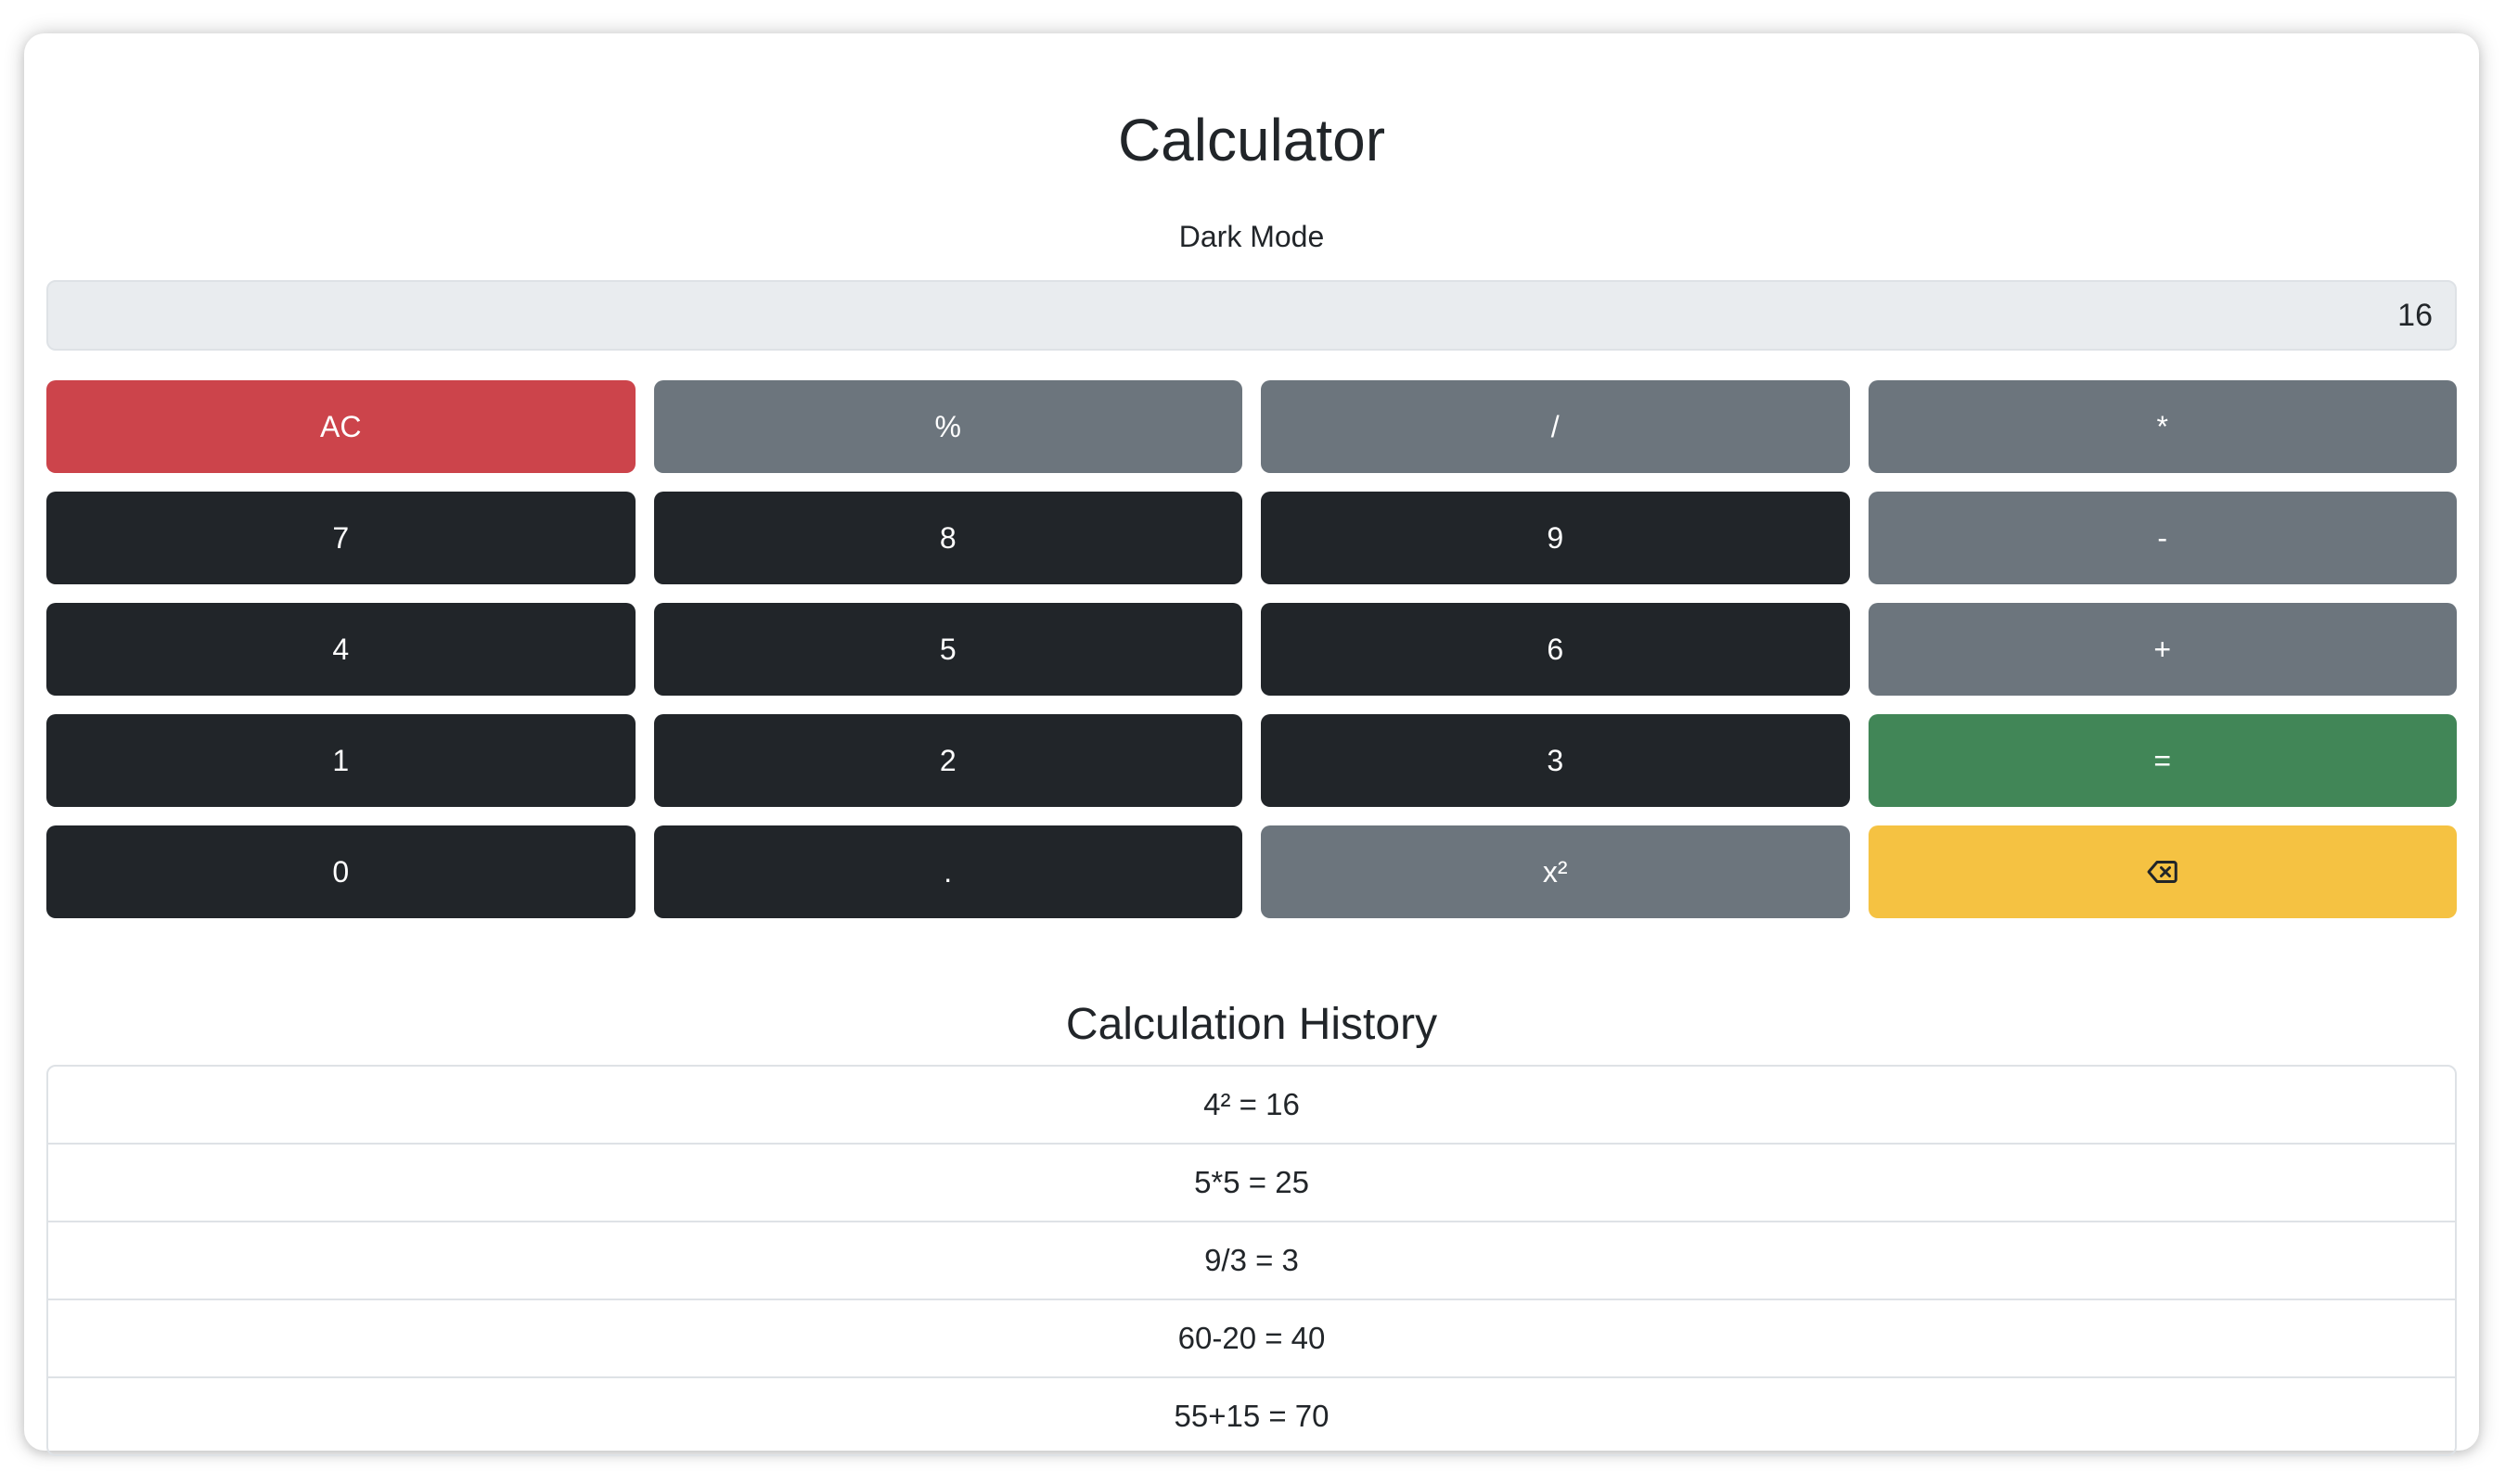  Describe the element at coordinates (341, 538) in the screenshot. I see `digit-7-button: 7` at that location.